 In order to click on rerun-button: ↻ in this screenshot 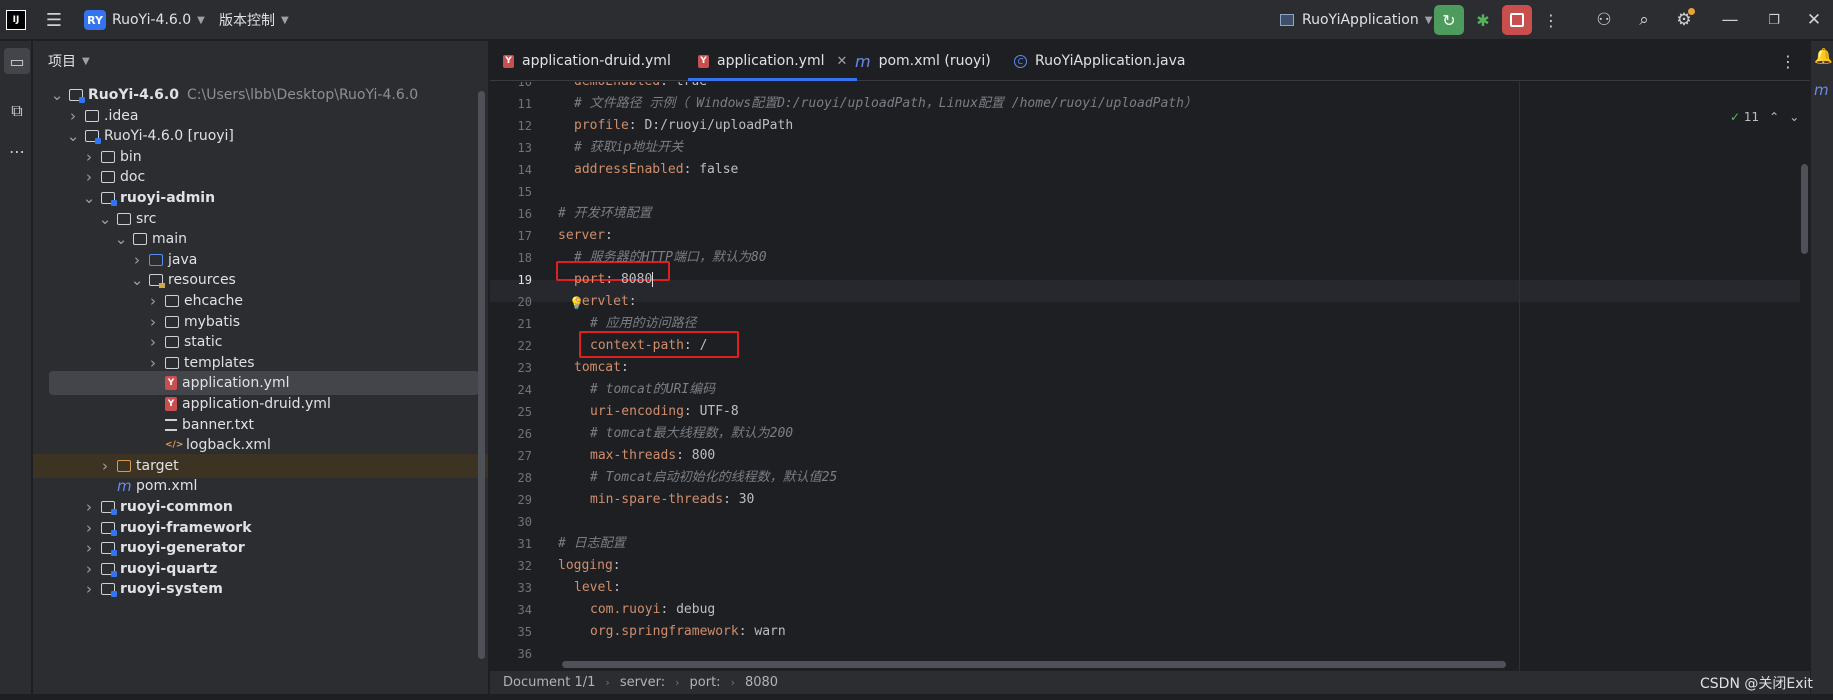, I will do `click(1449, 20)`.